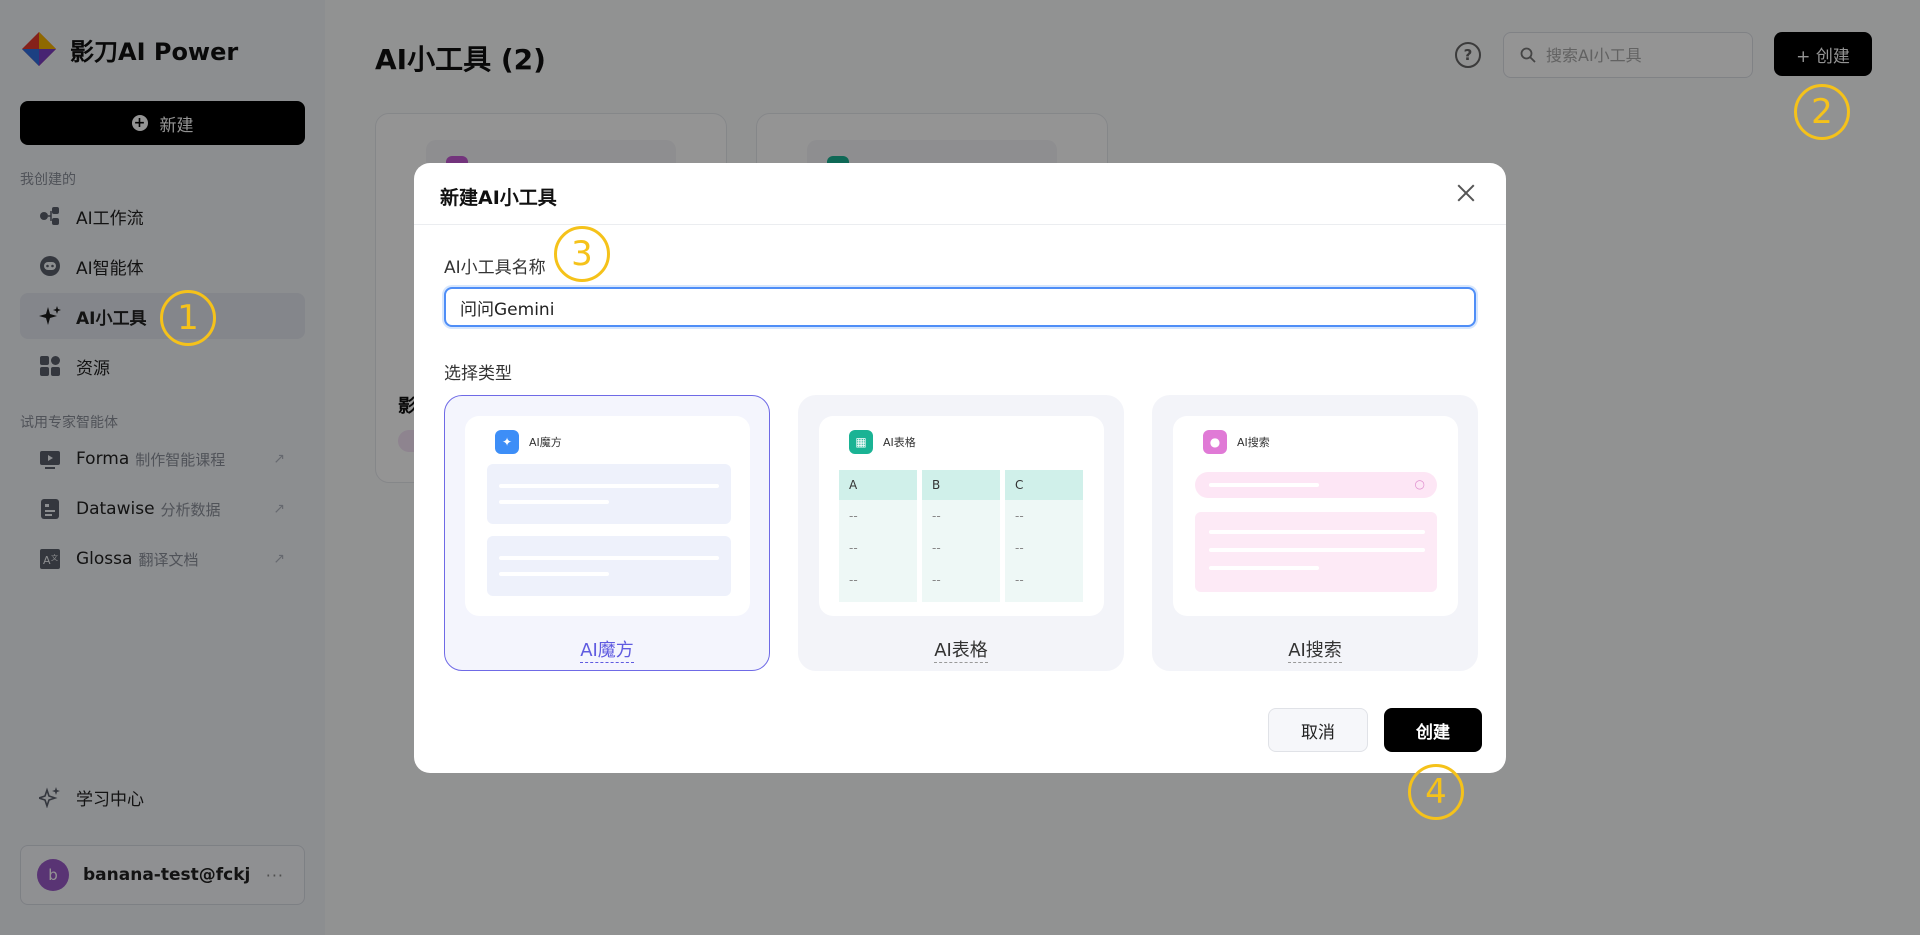 The width and height of the screenshot is (1920, 935). What do you see at coordinates (960, 194) in the screenshot?
I see `dialog-header: 新建AI小工具` at bounding box center [960, 194].